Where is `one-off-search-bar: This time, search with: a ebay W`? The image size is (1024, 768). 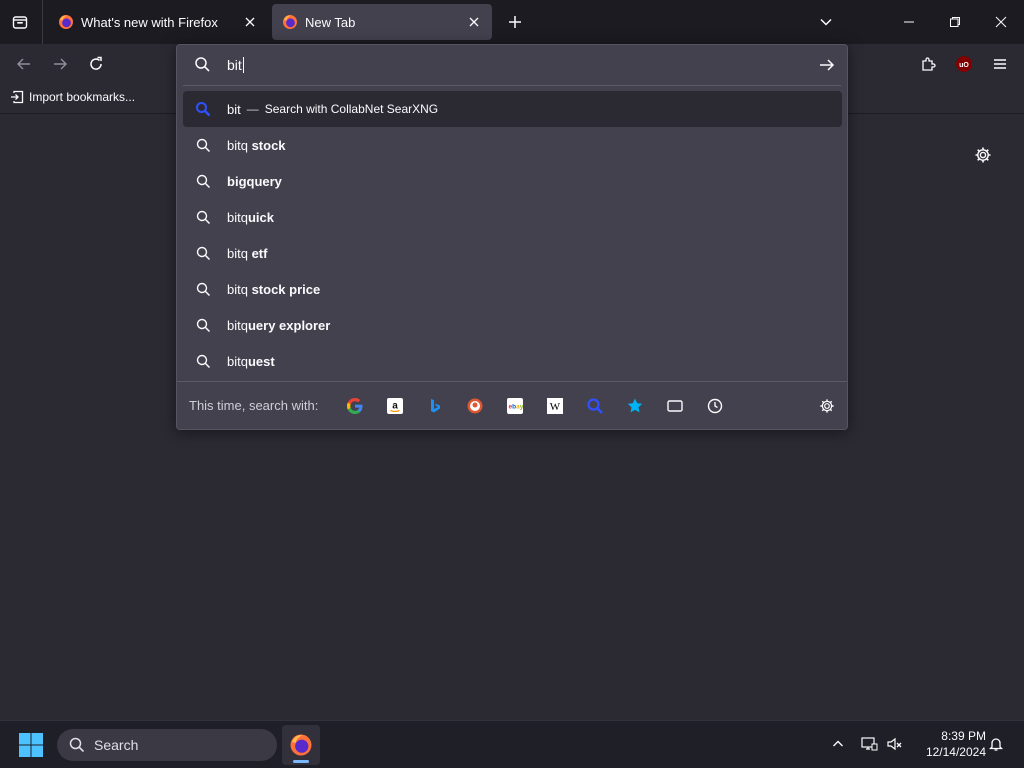
one-off-search-bar: This time, search with: a ebay W is located at coordinates (512, 406).